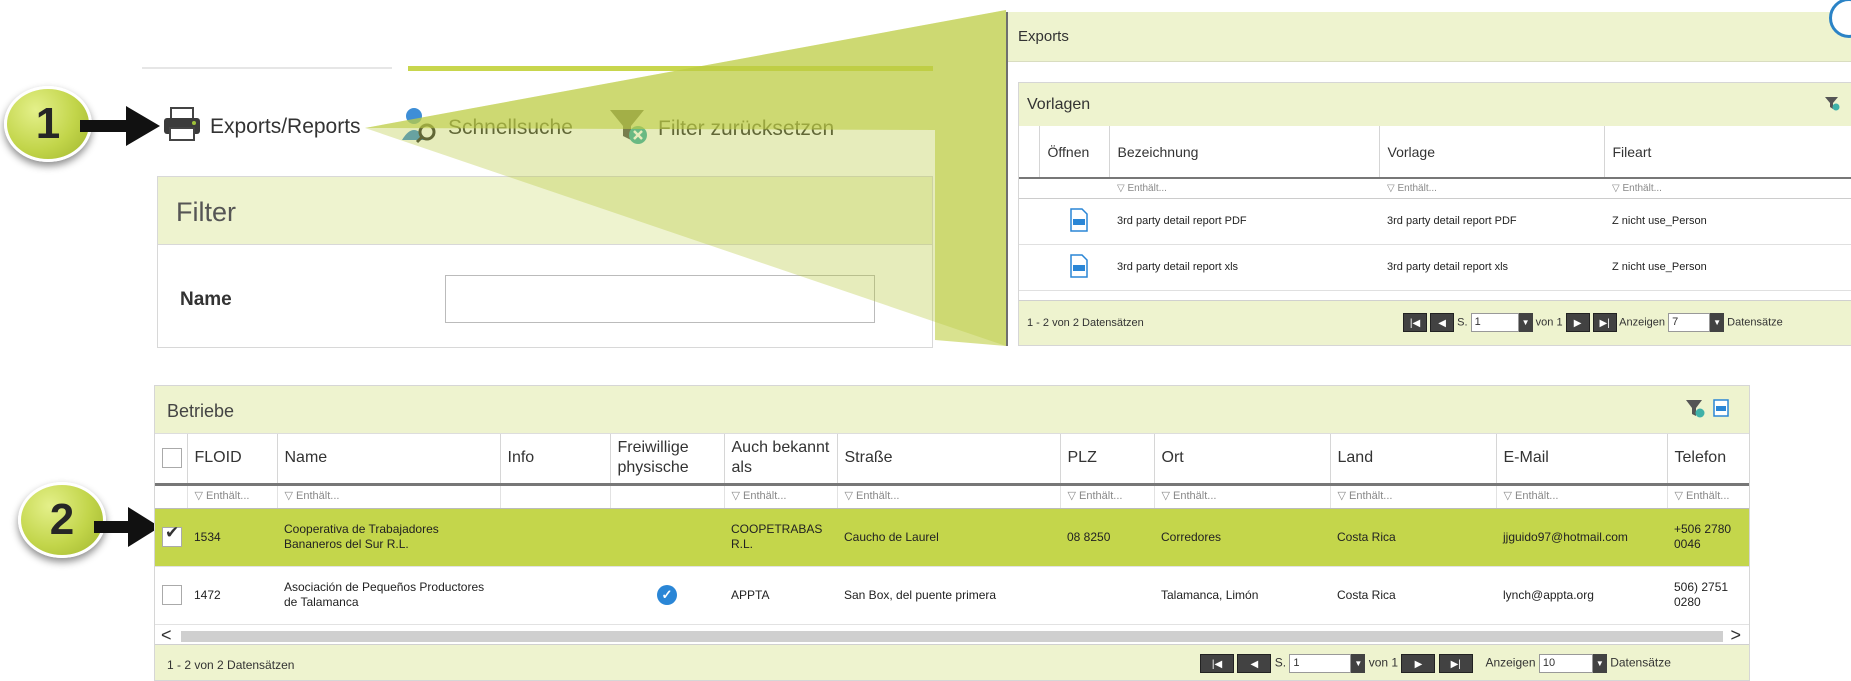  What do you see at coordinates (952, 410) in the screenshot?
I see `betriebe-header: Betriebe` at bounding box center [952, 410].